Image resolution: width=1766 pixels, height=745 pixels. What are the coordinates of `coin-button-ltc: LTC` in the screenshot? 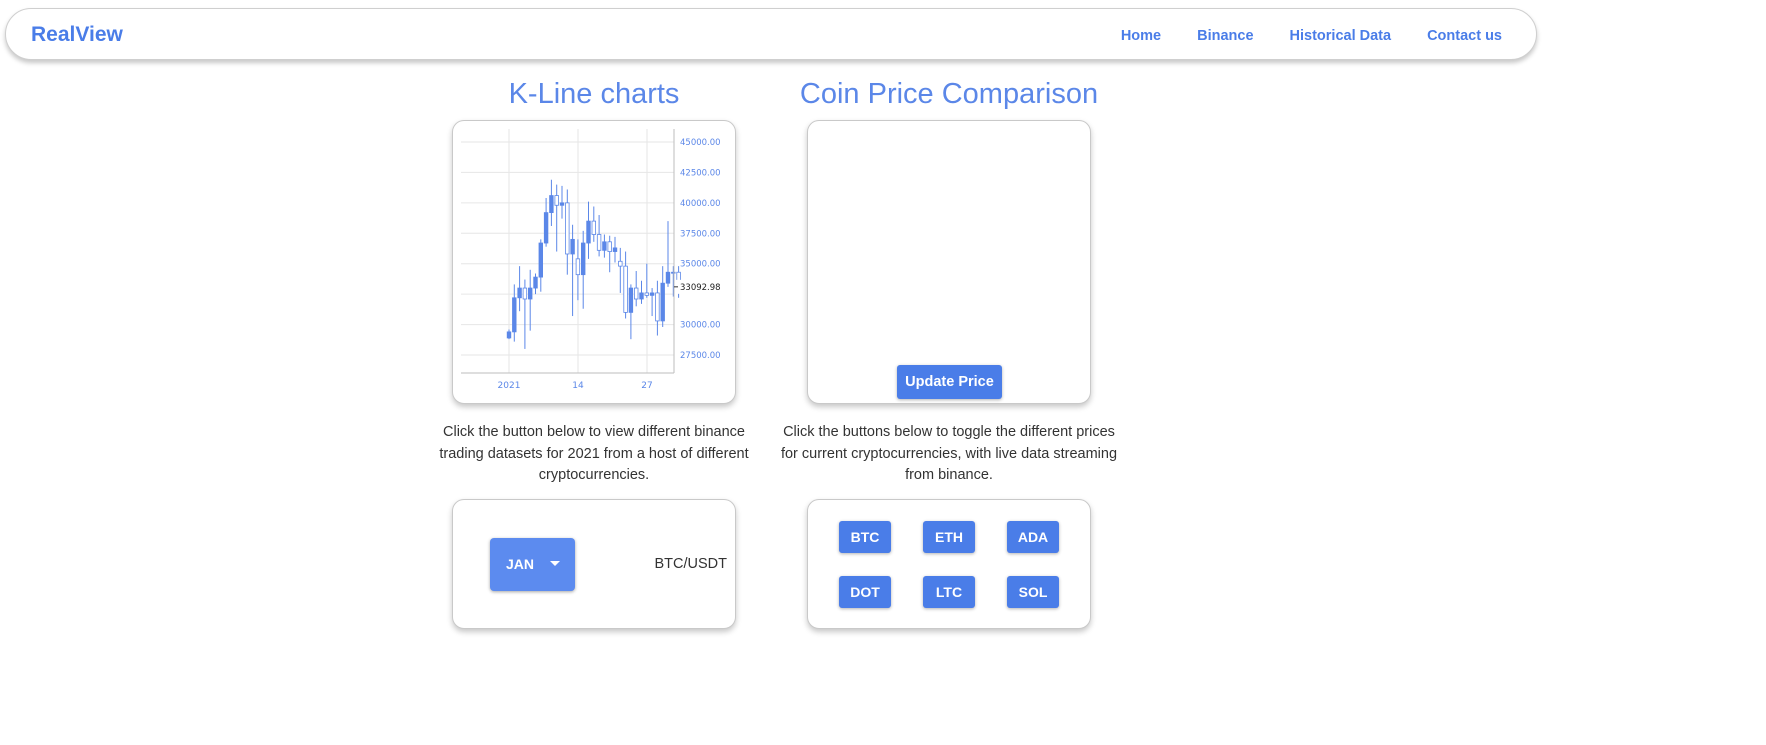 It's located at (949, 592).